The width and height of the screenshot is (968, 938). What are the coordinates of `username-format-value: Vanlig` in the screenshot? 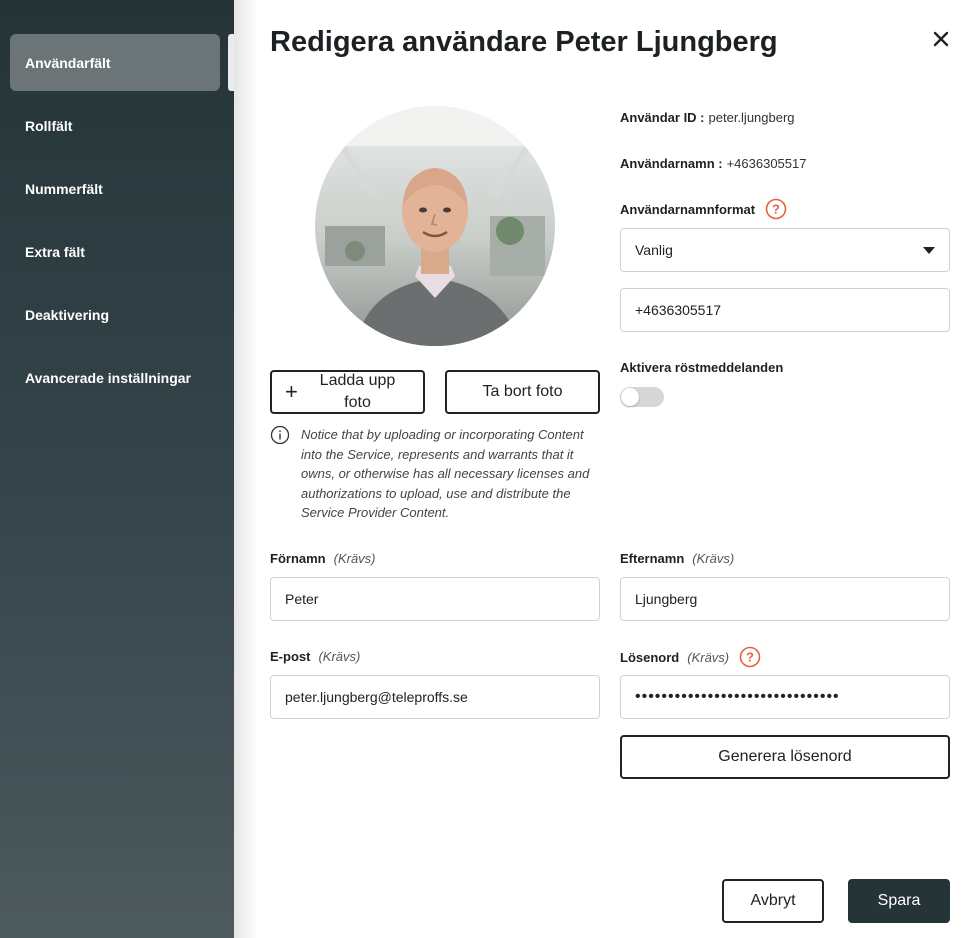 It's located at (654, 250).